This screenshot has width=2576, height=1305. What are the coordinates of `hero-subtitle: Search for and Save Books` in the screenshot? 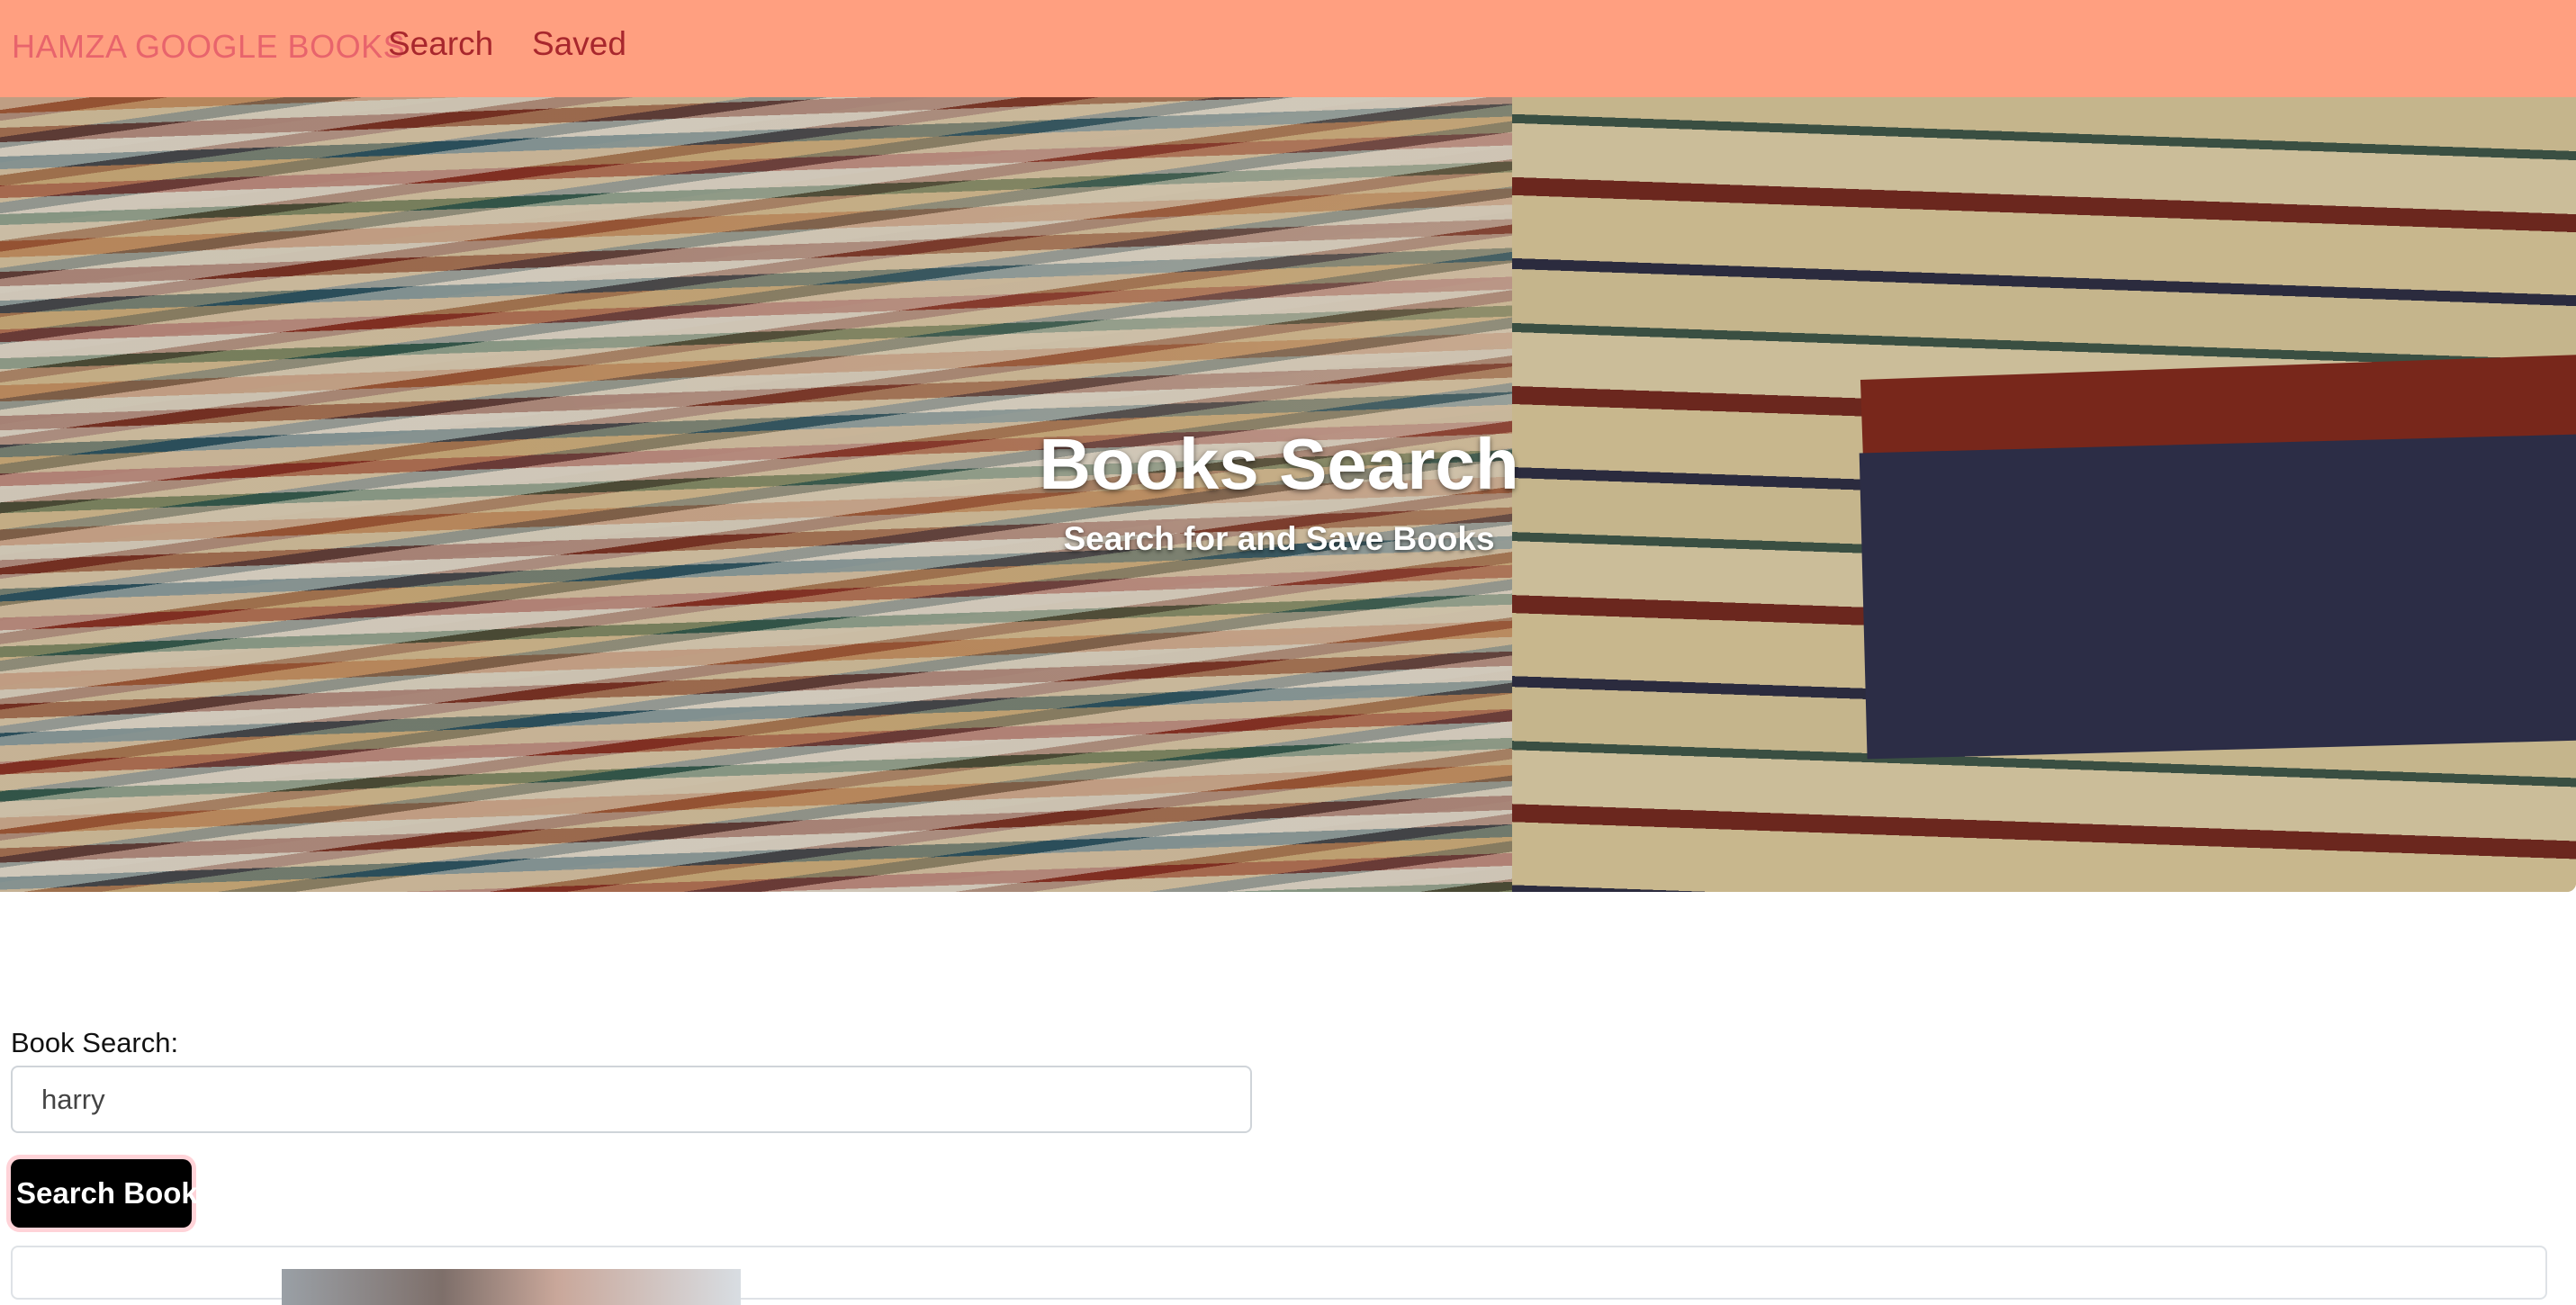 It's located at (1279, 538).